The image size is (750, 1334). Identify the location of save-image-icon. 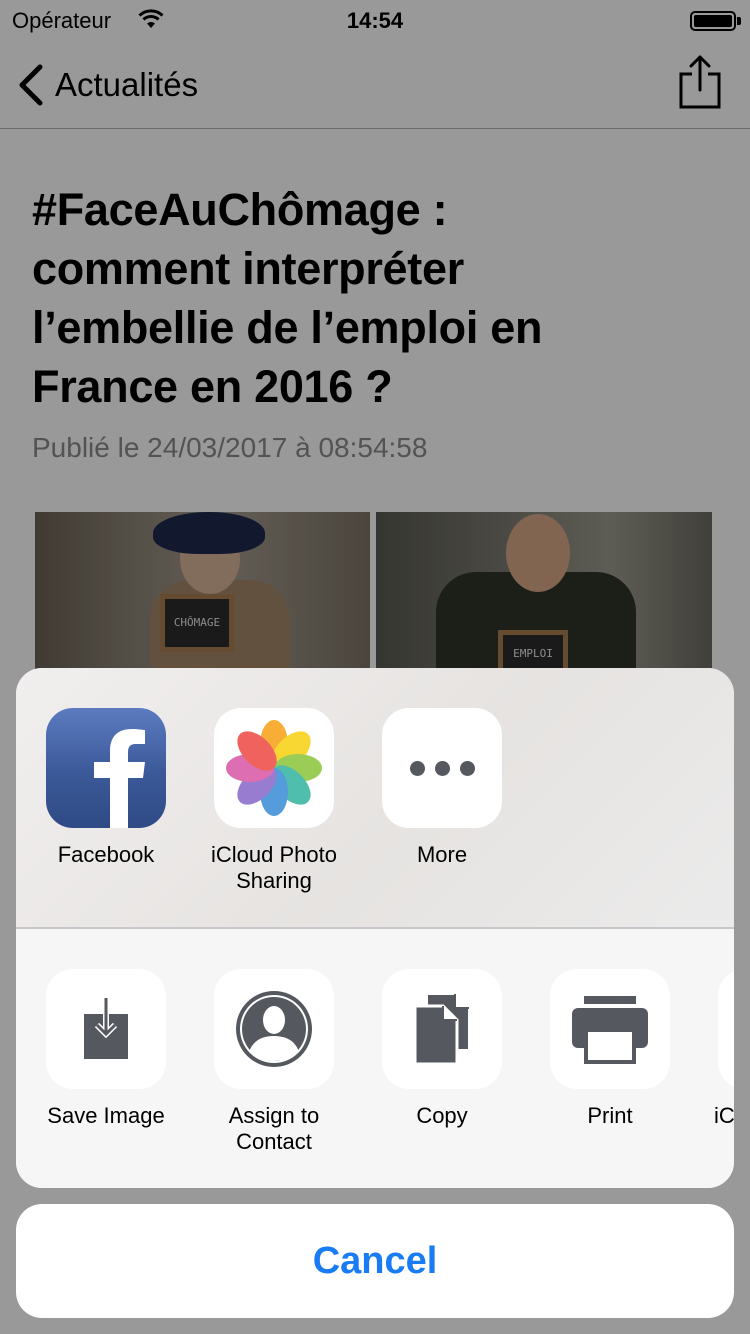
(106, 1029).